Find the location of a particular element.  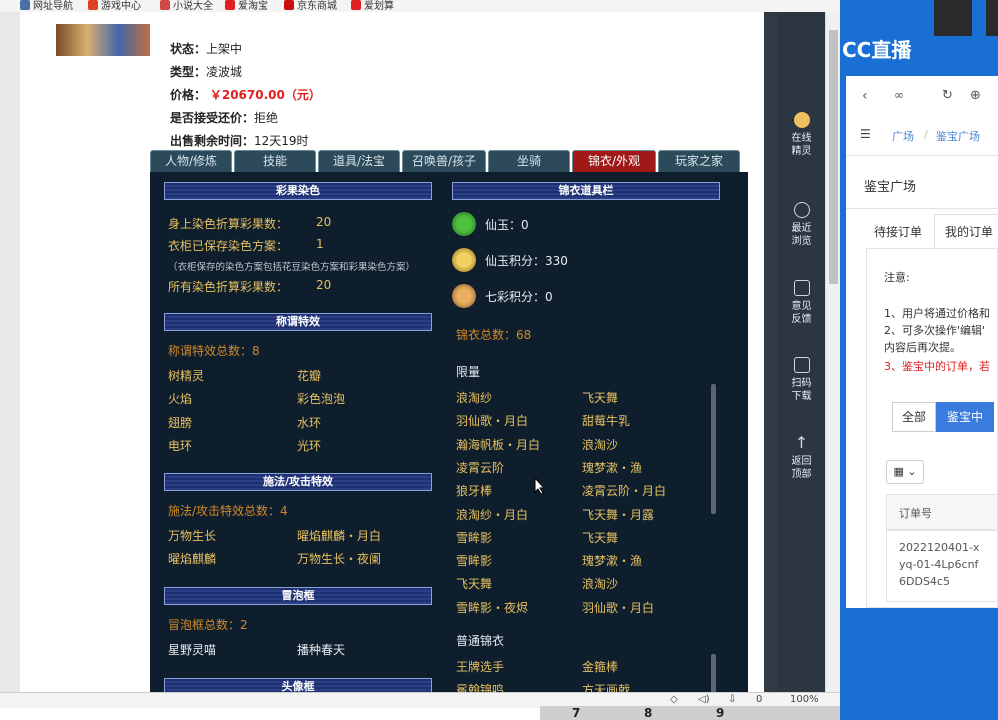

cc-logo: CC直播 is located at coordinates (877, 50).